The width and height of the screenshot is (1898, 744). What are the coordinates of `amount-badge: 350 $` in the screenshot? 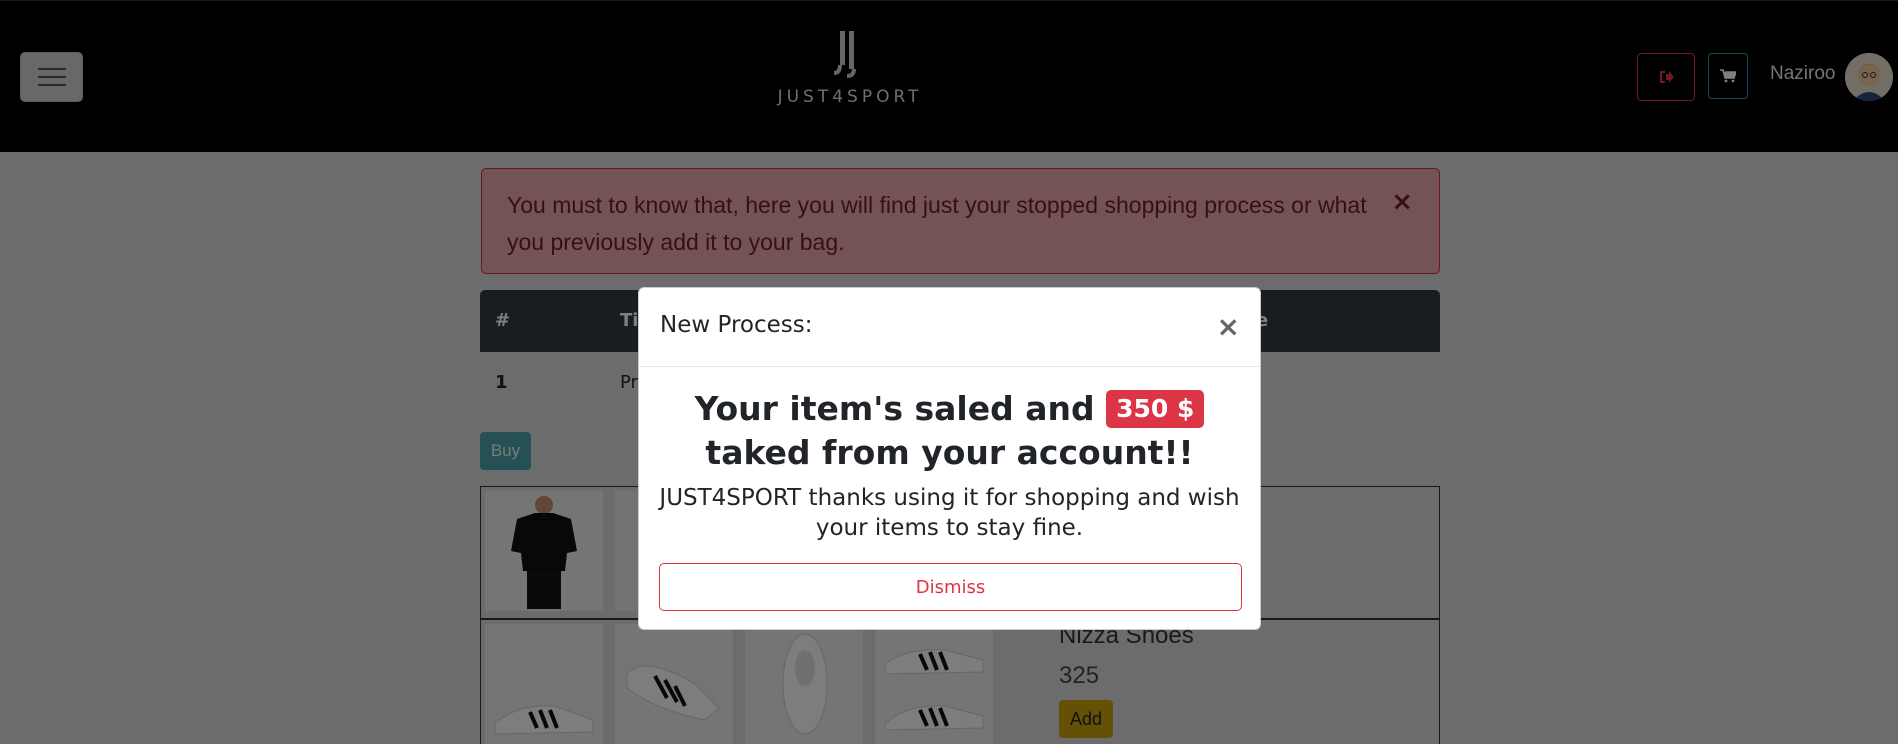 It's located at (1155, 409).